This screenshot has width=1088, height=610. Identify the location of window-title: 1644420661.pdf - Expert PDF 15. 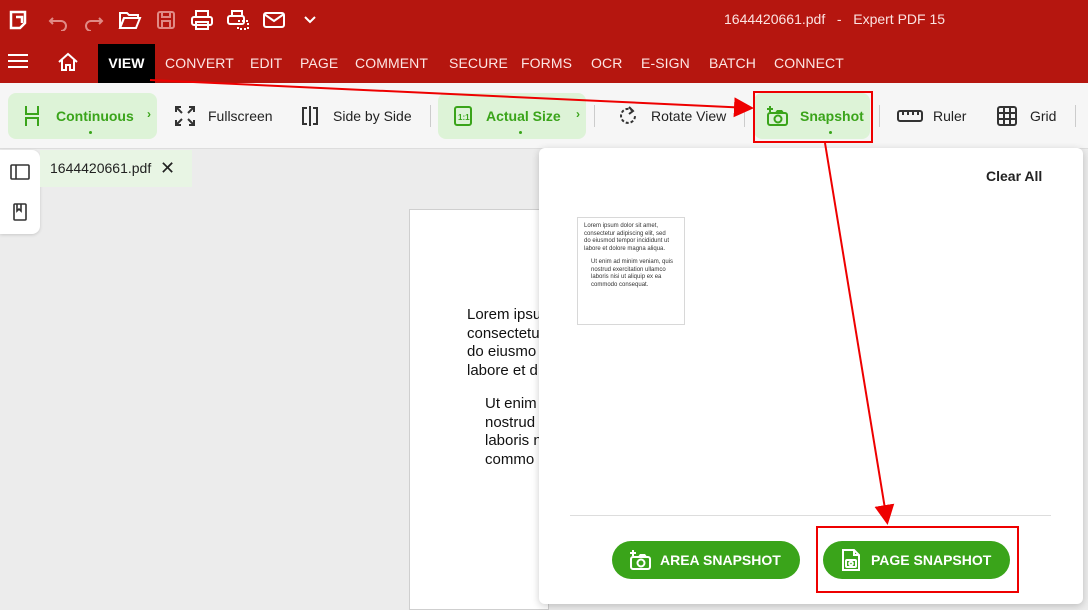
(834, 19).